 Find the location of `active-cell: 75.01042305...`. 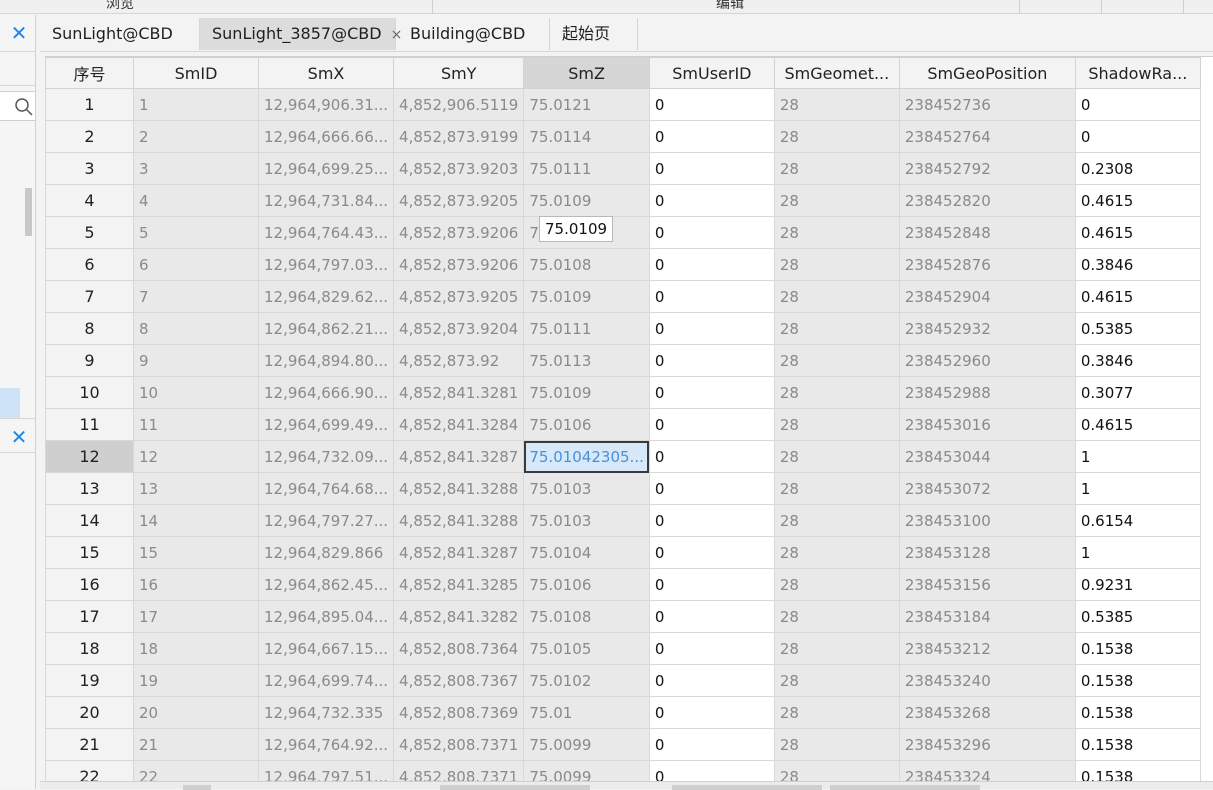

active-cell: 75.01042305... is located at coordinates (586, 456).